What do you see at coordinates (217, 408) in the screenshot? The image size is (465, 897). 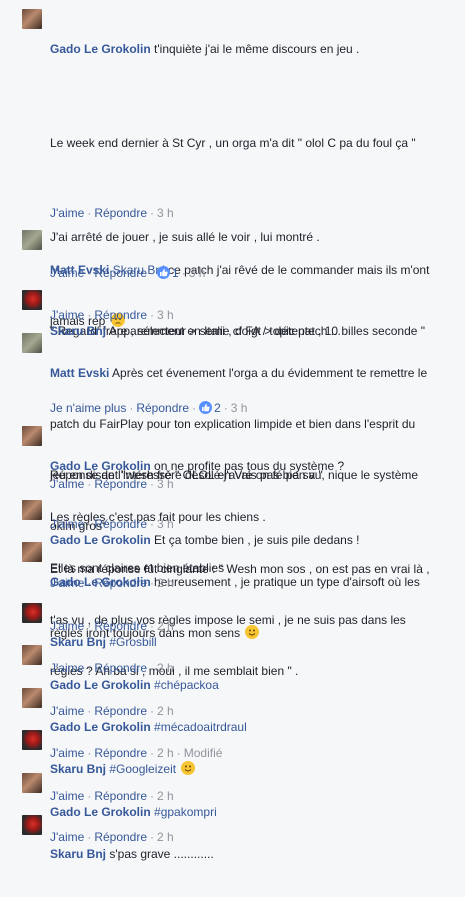 I see `like-count: 2` at bounding box center [217, 408].